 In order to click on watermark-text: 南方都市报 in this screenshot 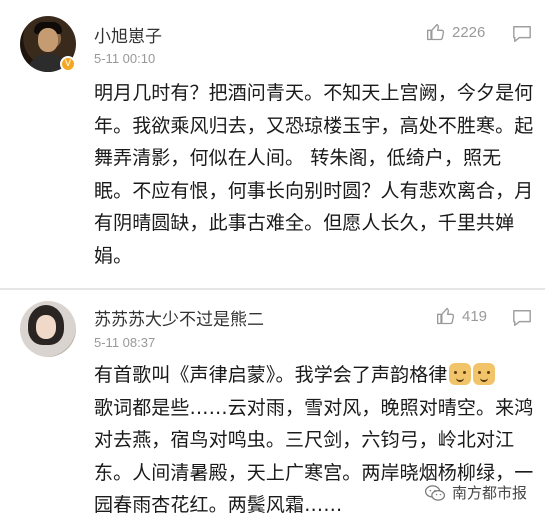, I will do `click(490, 493)`.